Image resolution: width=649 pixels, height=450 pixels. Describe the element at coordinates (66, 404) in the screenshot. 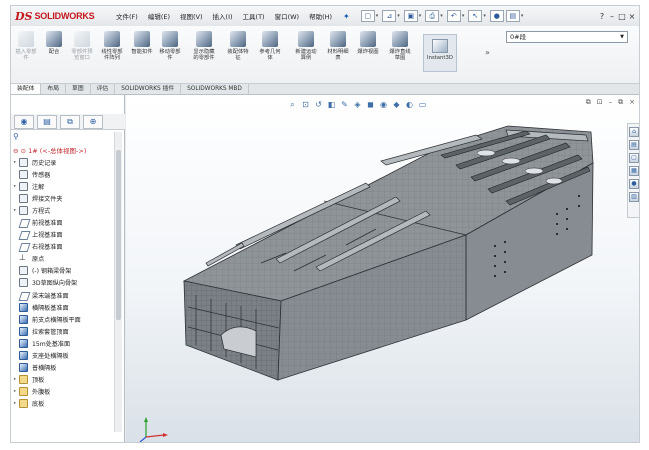

I see `tree-item-bottom-plate: ▸ 底板` at that location.